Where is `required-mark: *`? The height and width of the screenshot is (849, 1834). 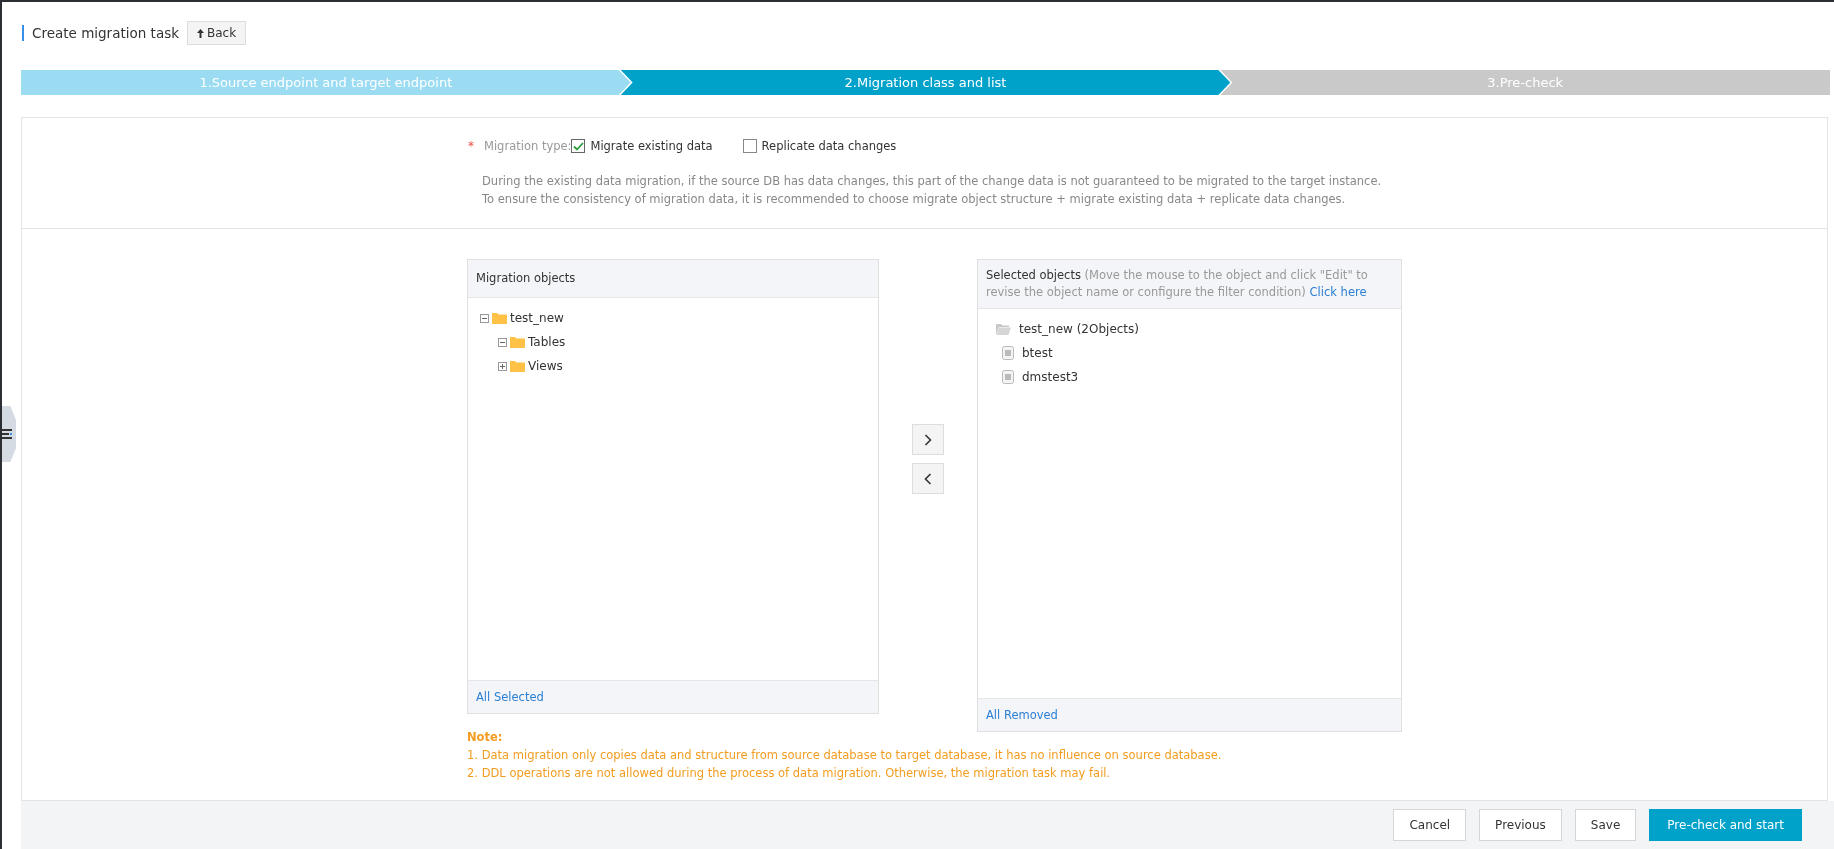 required-mark: * is located at coordinates (471, 146).